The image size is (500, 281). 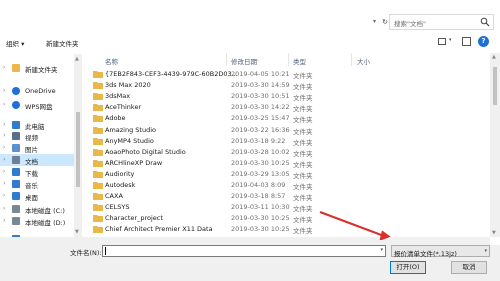 What do you see at coordinates (37, 91) in the screenshot?
I see `sidebar-item: › OneDrive` at bounding box center [37, 91].